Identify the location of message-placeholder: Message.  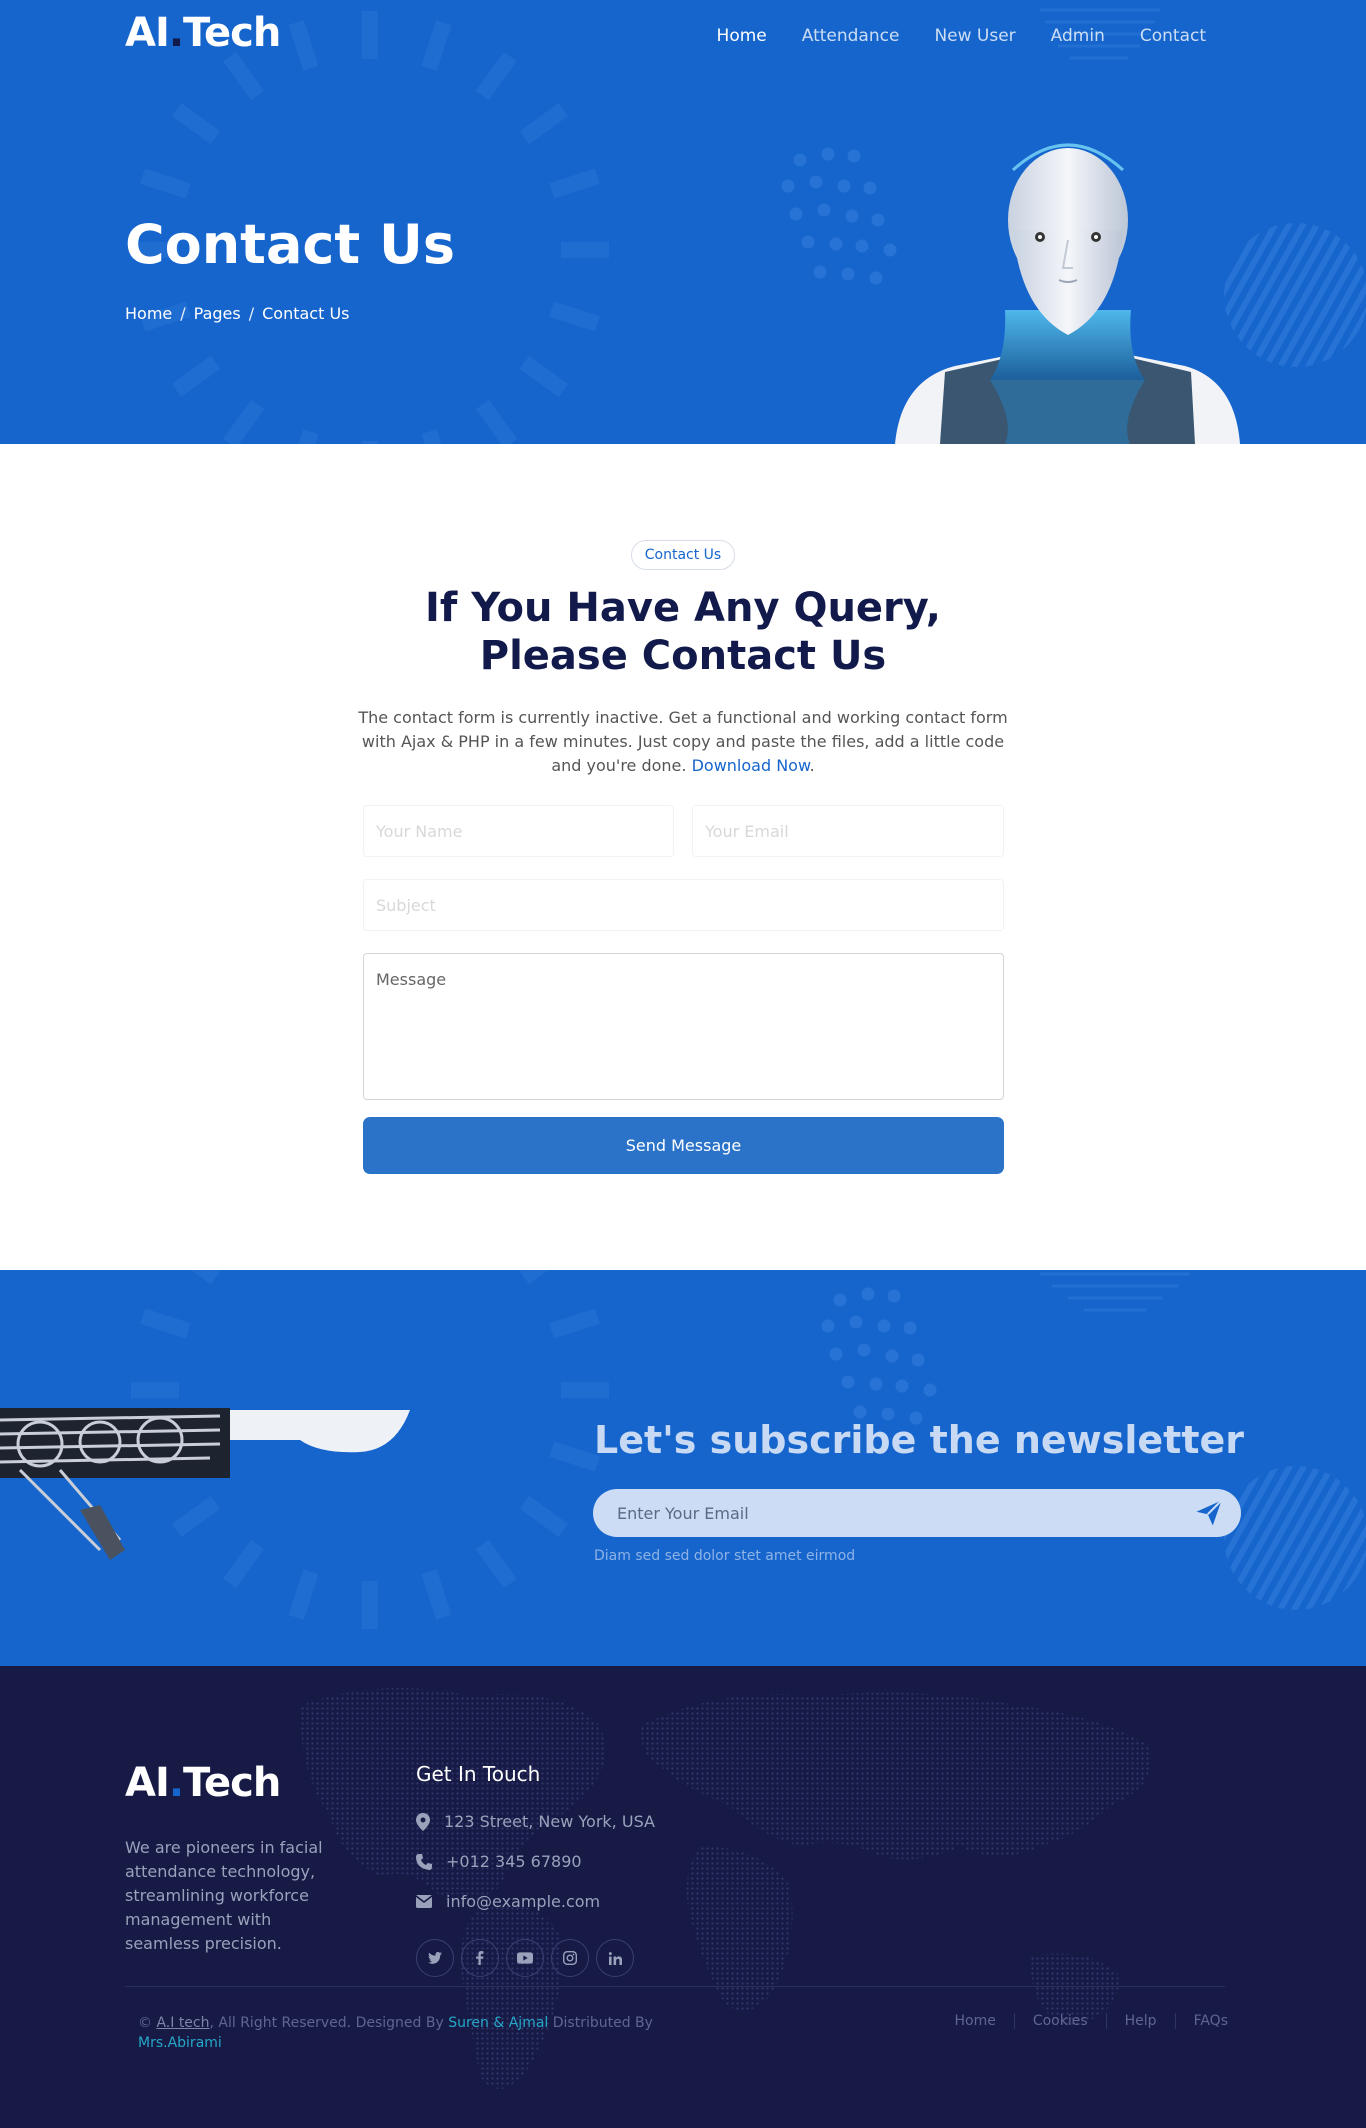
(411, 979).